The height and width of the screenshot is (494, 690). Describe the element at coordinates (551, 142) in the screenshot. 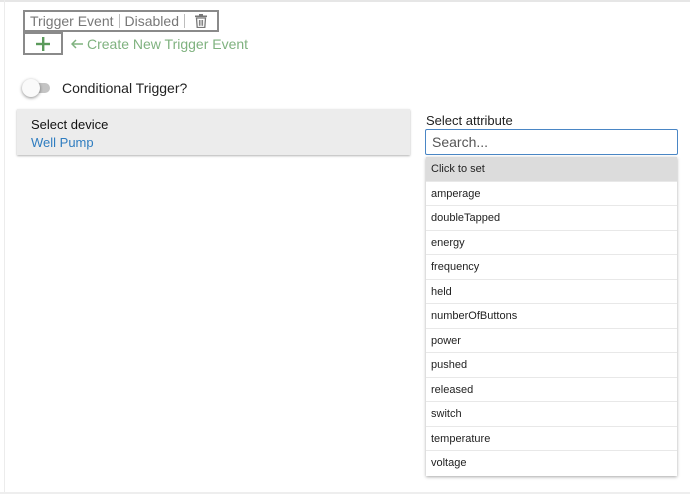

I see `attribute-search-input` at that location.